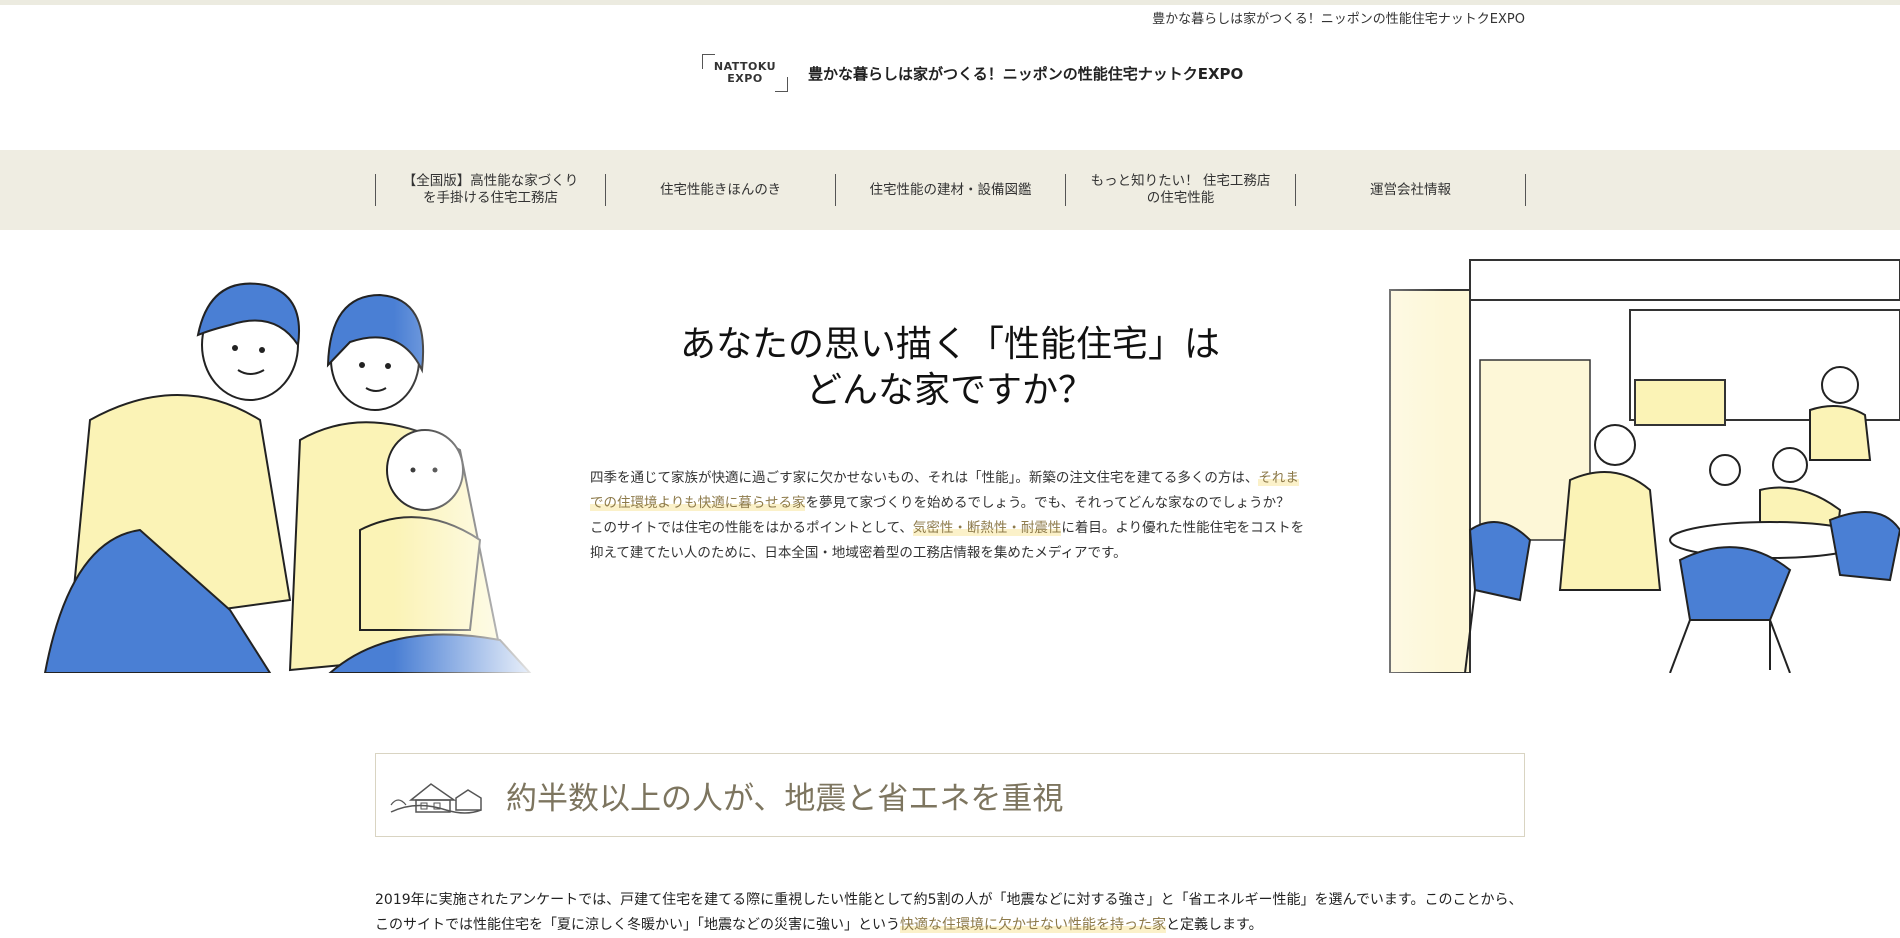  What do you see at coordinates (1047, 503) in the screenshot?
I see `hero-text-2: を夢見て家づくりを始めるでしょう。でも、それってどんな家なのでしょうか？` at bounding box center [1047, 503].